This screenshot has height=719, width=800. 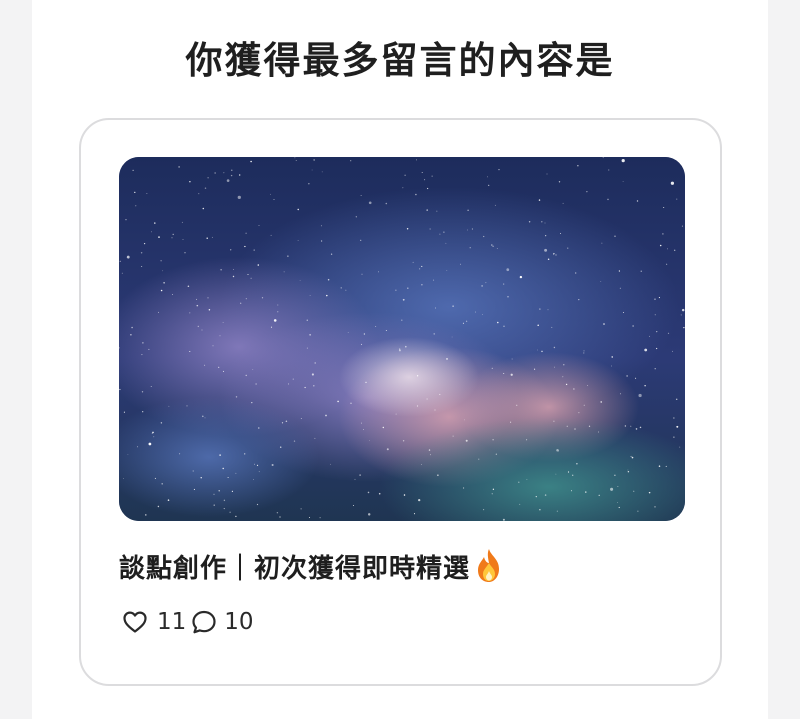 What do you see at coordinates (172, 622) in the screenshot?
I see `like-count: 11` at bounding box center [172, 622].